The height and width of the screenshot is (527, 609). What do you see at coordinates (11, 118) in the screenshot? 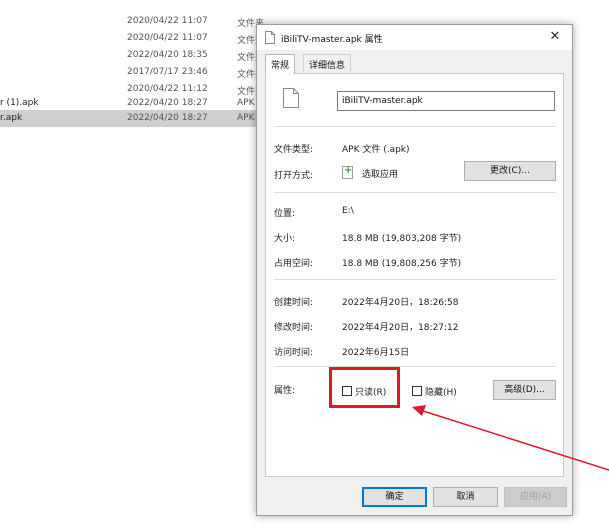
I see `file-name: r.apk` at bounding box center [11, 118].